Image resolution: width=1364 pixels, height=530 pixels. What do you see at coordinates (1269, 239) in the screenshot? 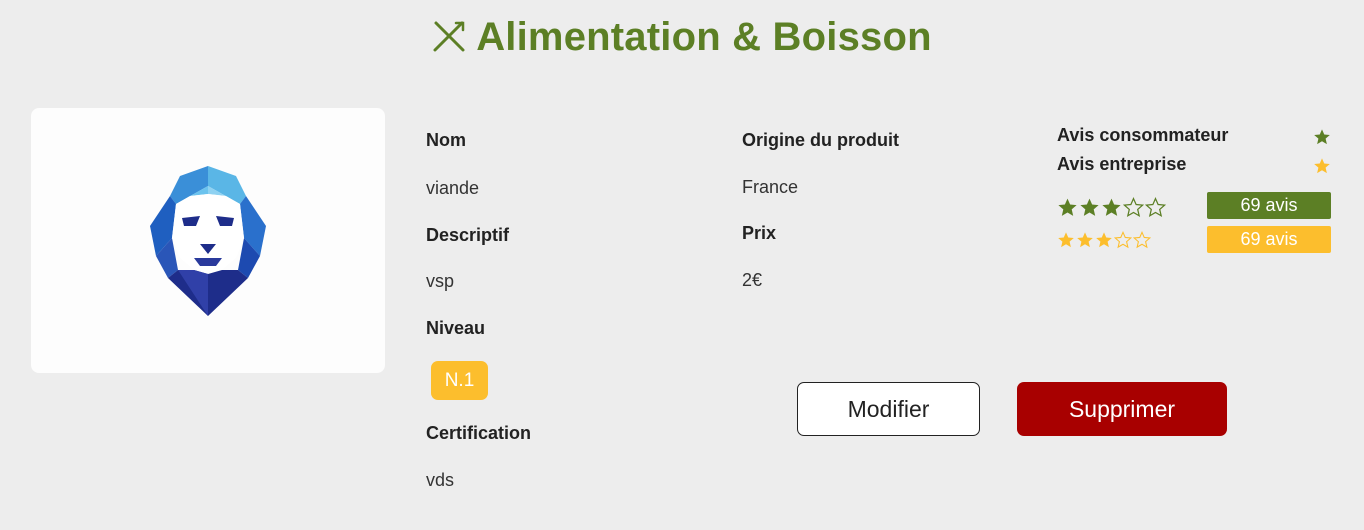
I see `business-review-count: 69 avis` at bounding box center [1269, 239].